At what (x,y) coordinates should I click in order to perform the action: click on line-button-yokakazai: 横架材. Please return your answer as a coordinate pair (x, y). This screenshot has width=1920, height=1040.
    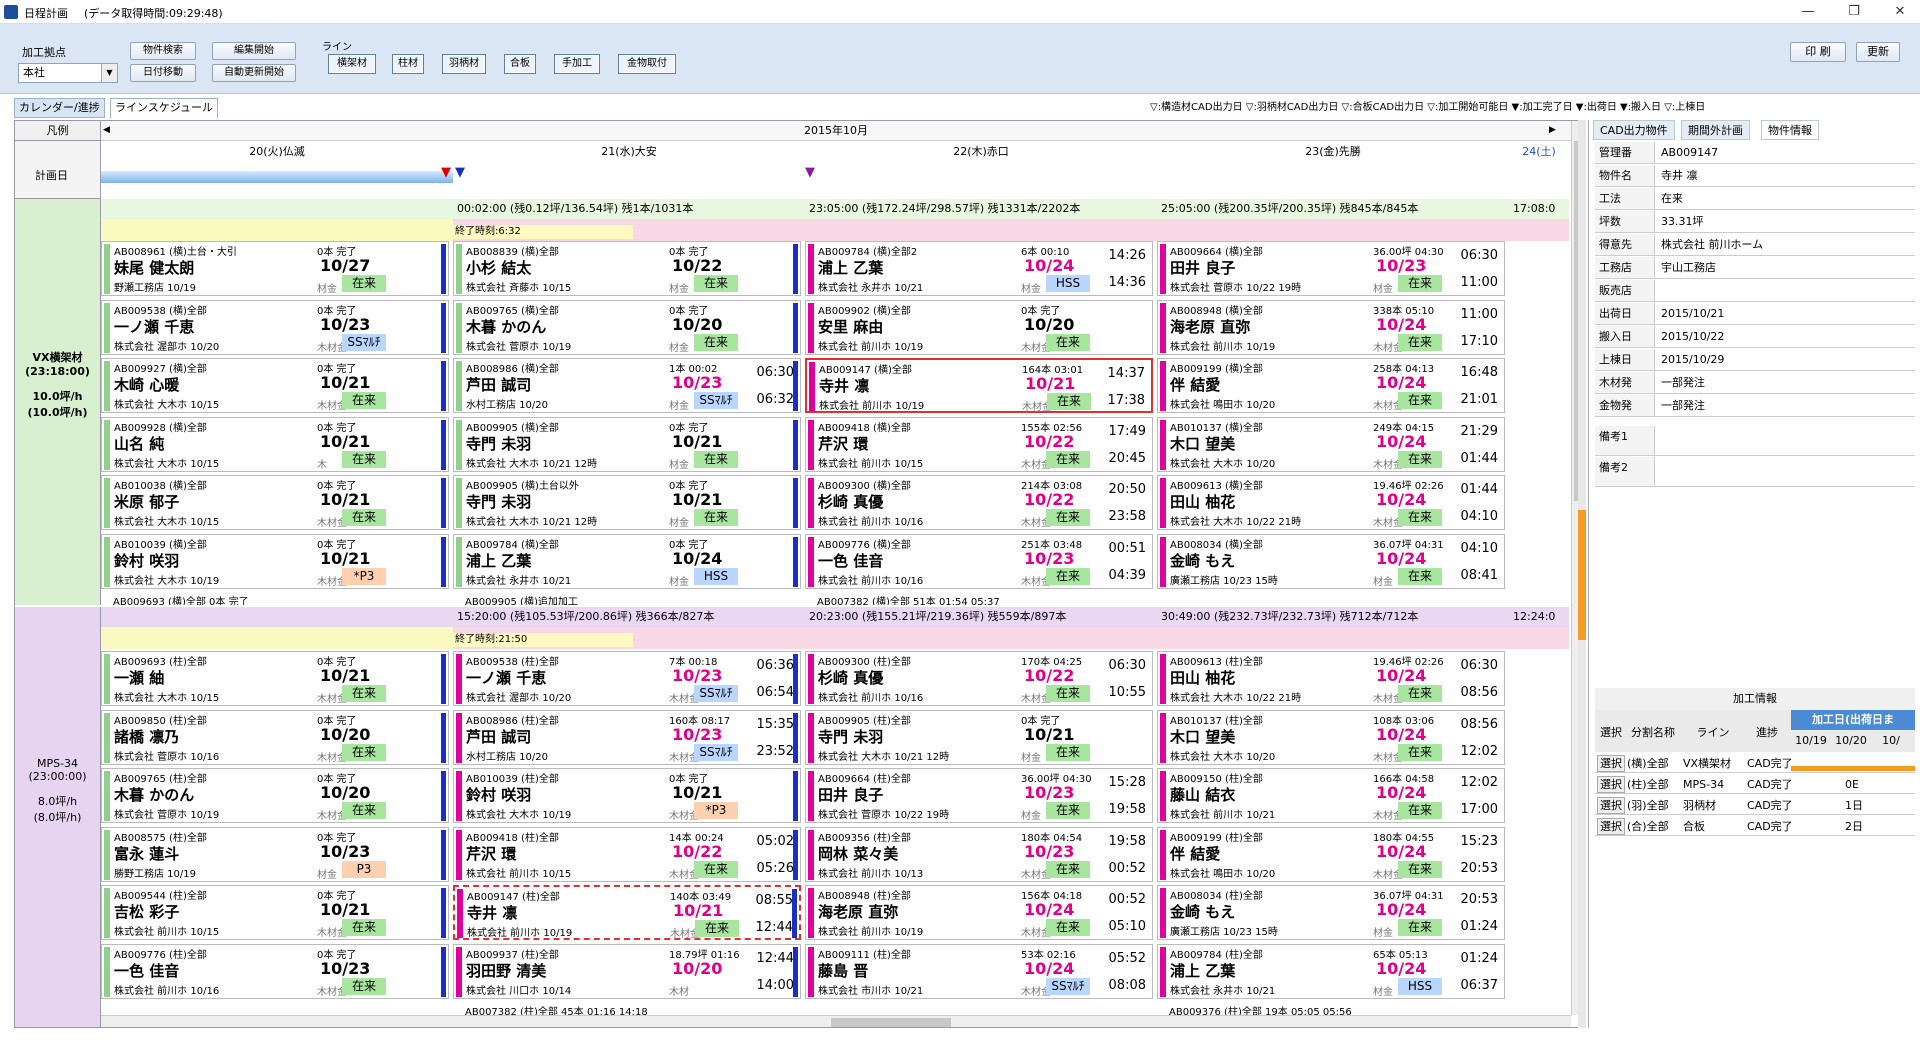
    Looking at the image, I should click on (352, 64).